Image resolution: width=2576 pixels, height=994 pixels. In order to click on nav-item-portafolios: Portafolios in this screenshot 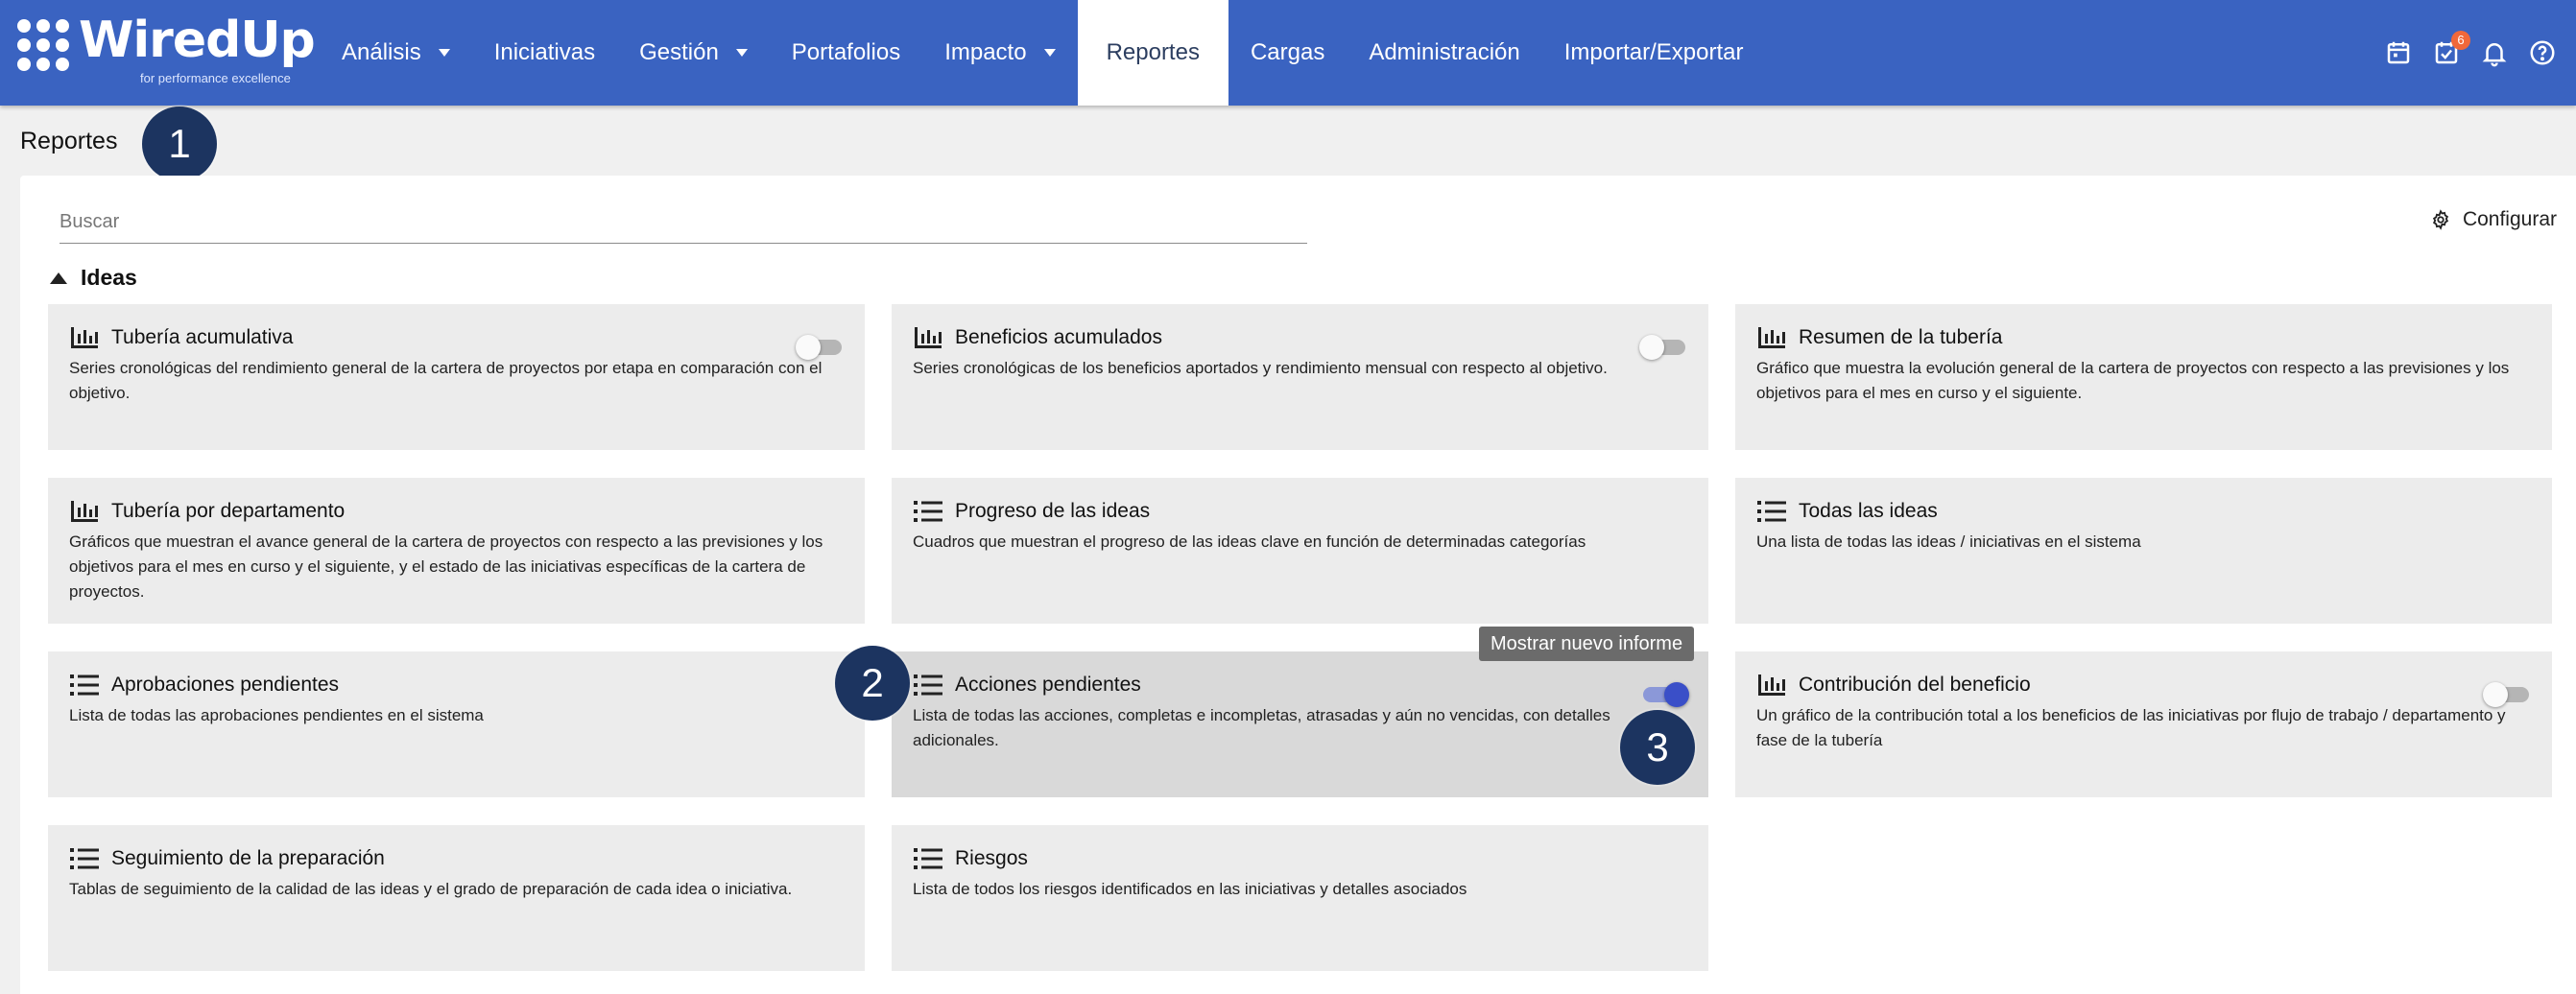, I will do `click(846, 53)`.